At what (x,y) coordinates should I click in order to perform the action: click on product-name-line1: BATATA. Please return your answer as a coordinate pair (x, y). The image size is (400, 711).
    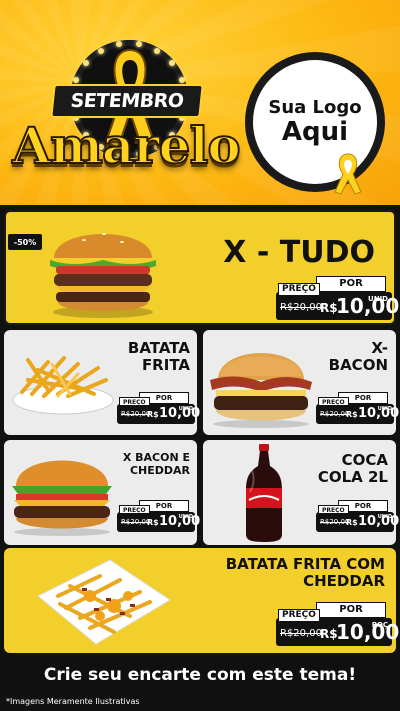
    Looking at the image, I should click on (158, 348).